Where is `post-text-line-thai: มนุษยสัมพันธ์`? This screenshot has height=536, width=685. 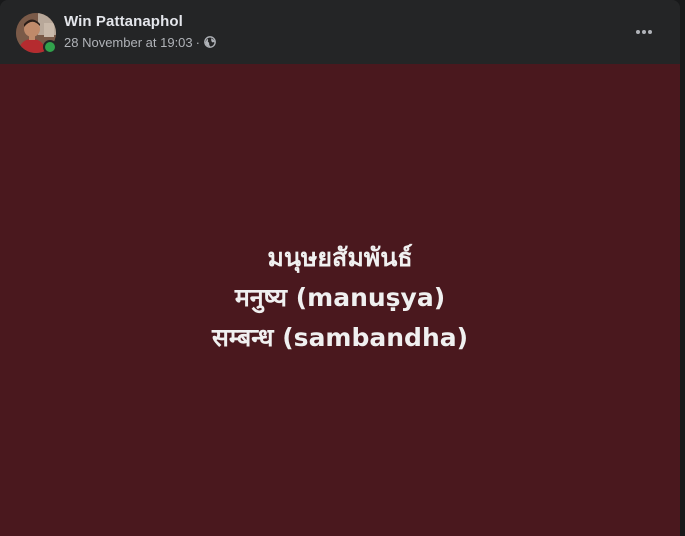
post-text-line-thai: มนุษยสัมพันธ์ is located at coordinates (340, 257).